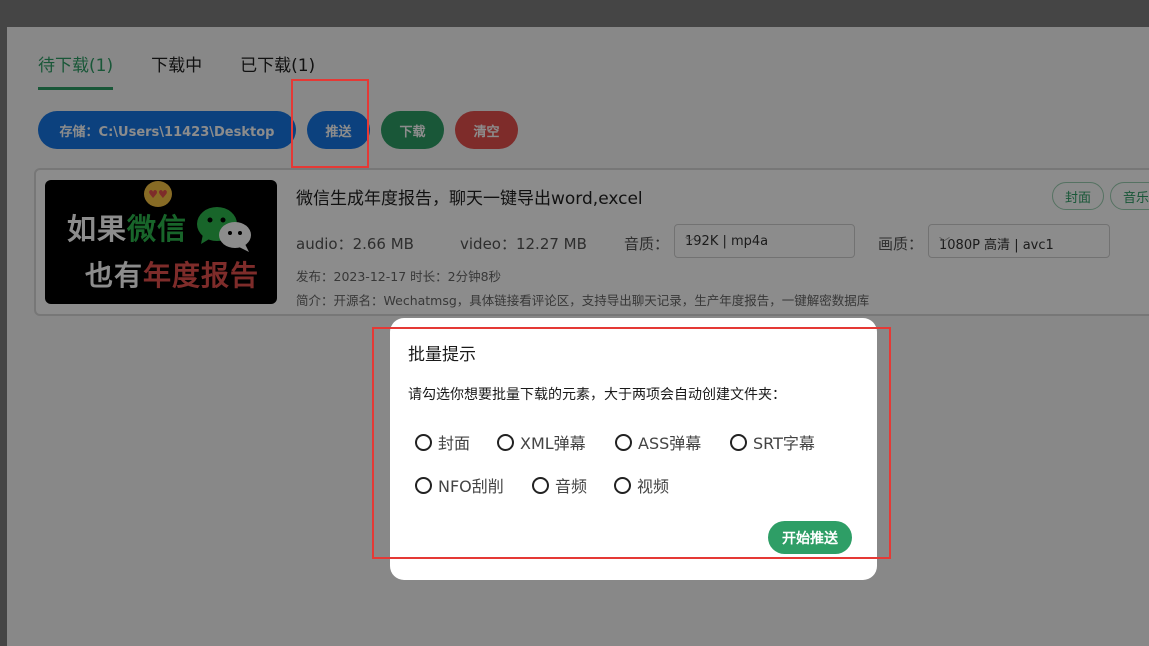  I want to click on option-xml-danmaku: XML弹幕, so click(541, 442).